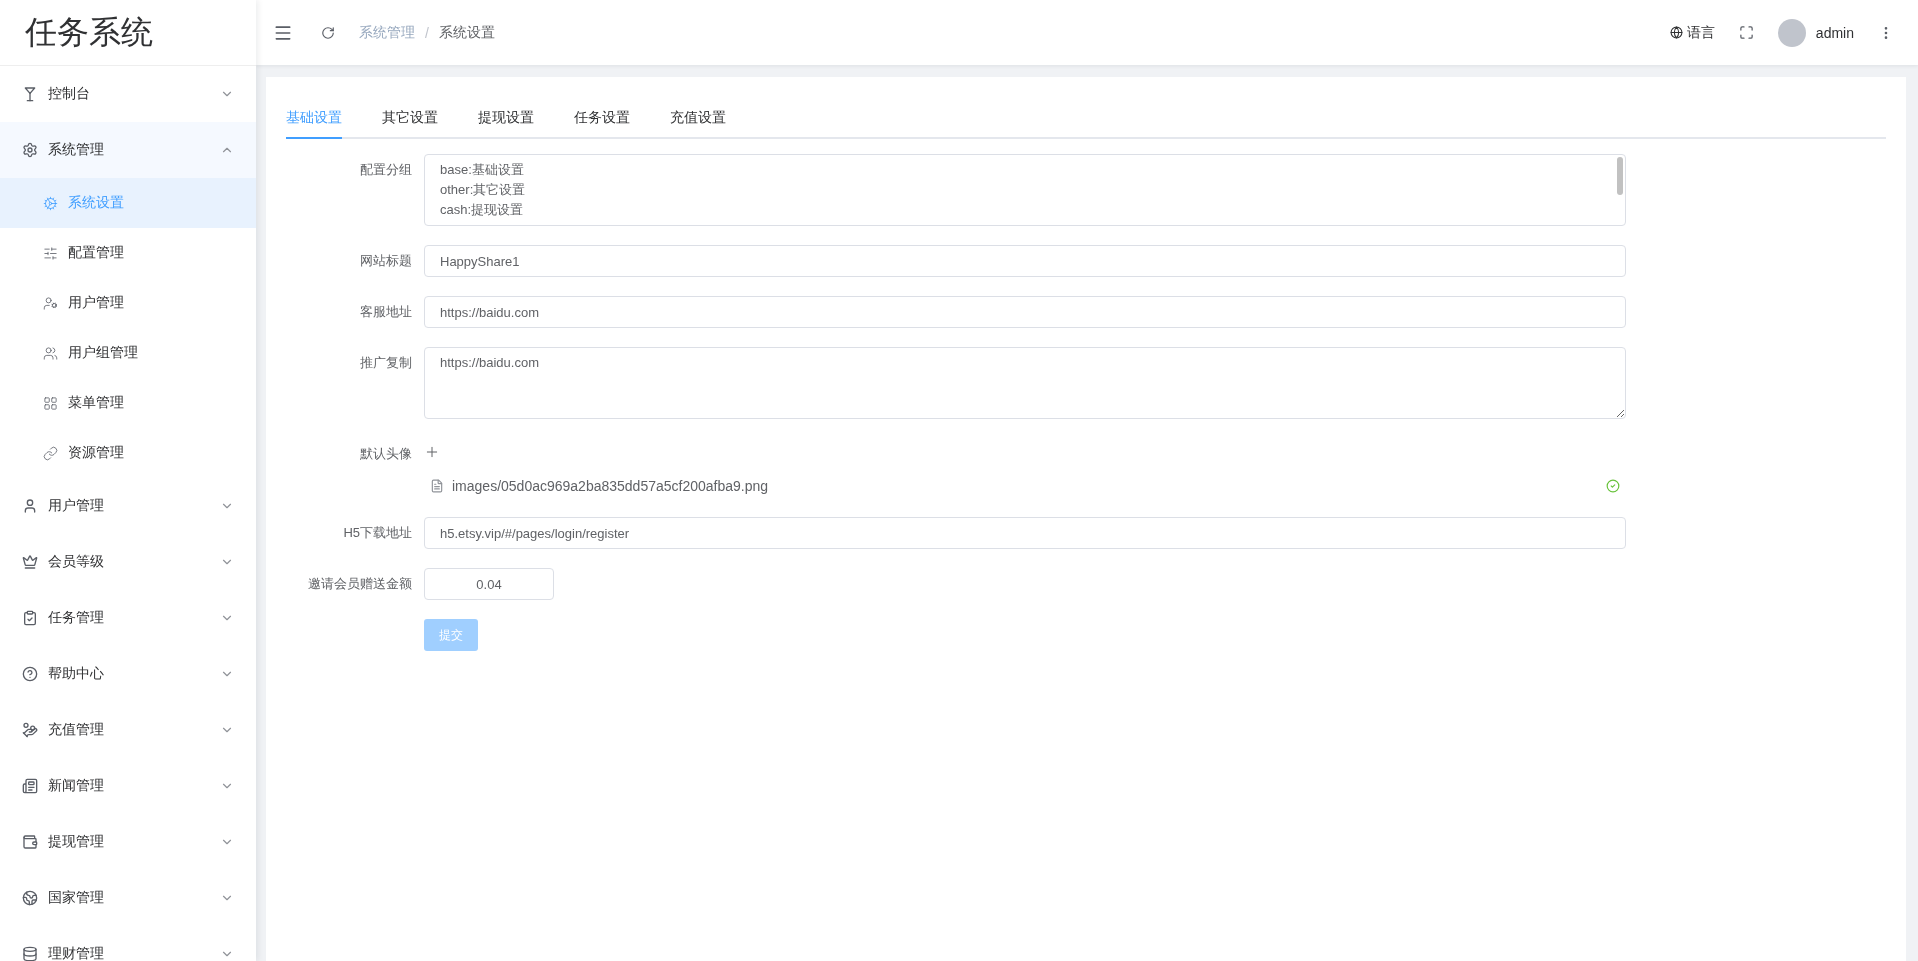 This screenshot has height=961, width=1918. Describe the element at coordinates (50, 303) in the screenshot. I see `user-gear-icon` at that location.